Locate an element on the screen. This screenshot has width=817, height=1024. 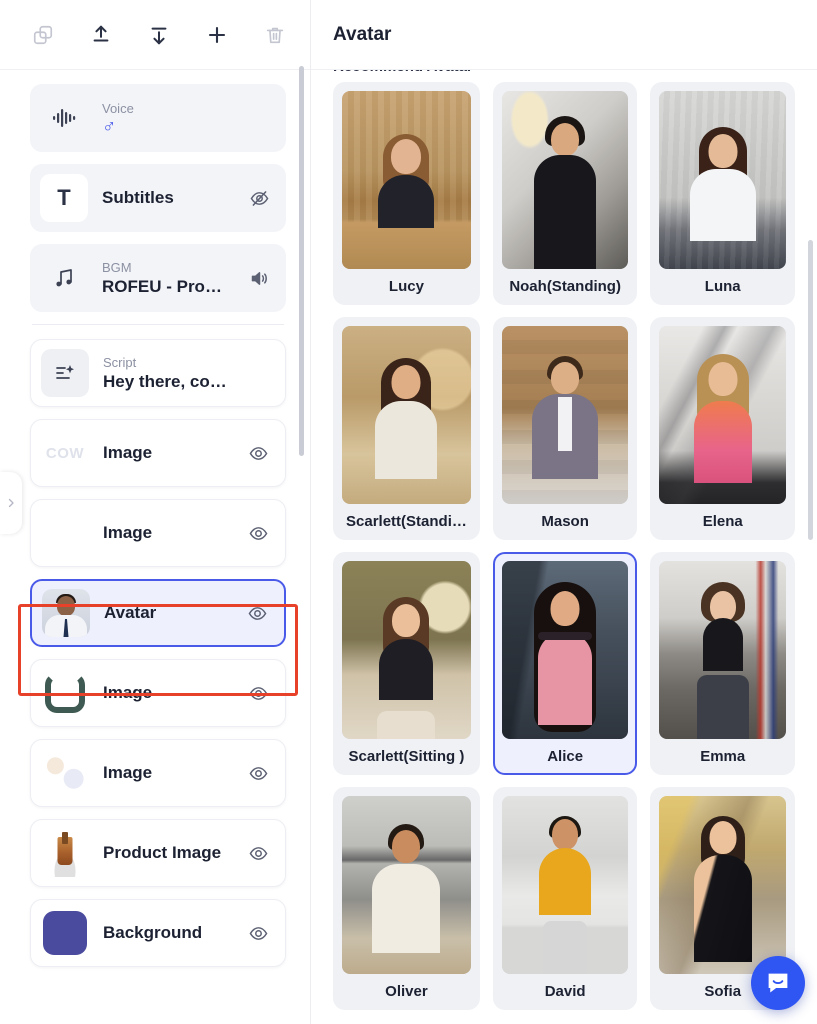
layer-image3-text: Image is located at coordinates (174, 693).